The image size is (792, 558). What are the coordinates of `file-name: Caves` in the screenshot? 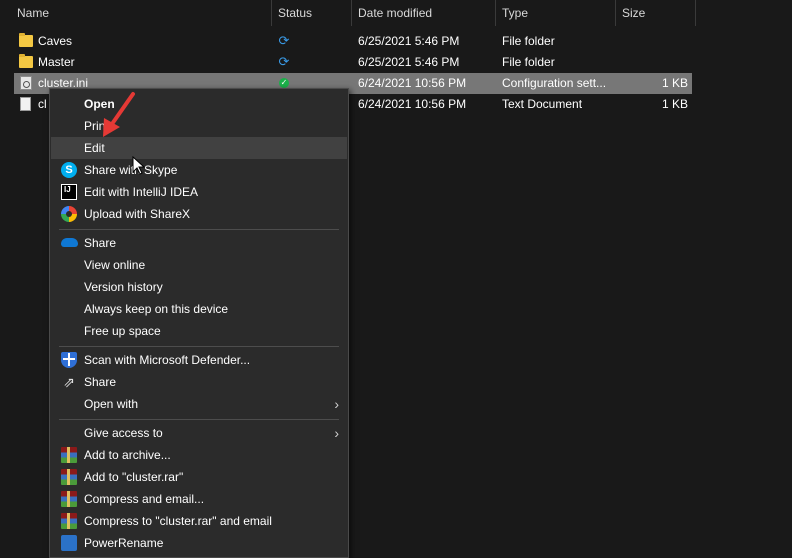 It's located at (55, 41).